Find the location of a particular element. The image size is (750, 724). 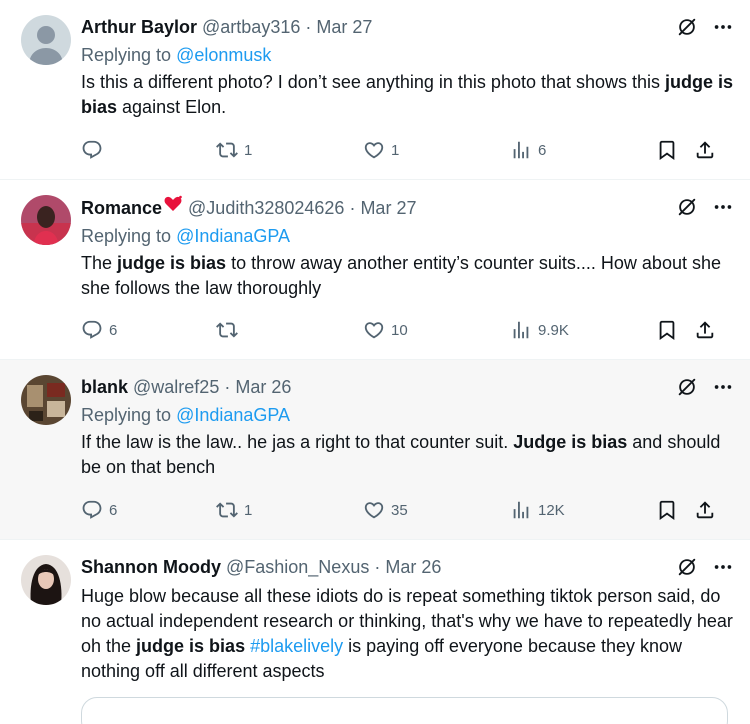

tweet-text-segment: The is located at coordinates (99, 263).